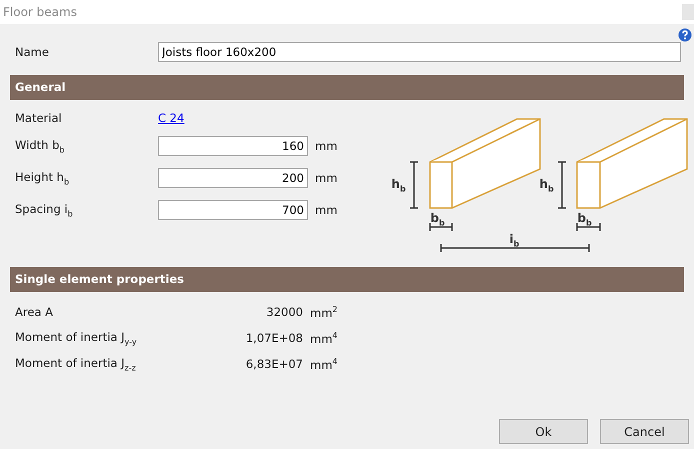  What do you see at coordinates (284, 312) in the screenshot?
I see `property-value: 32000` at bounding box center [284, 312].